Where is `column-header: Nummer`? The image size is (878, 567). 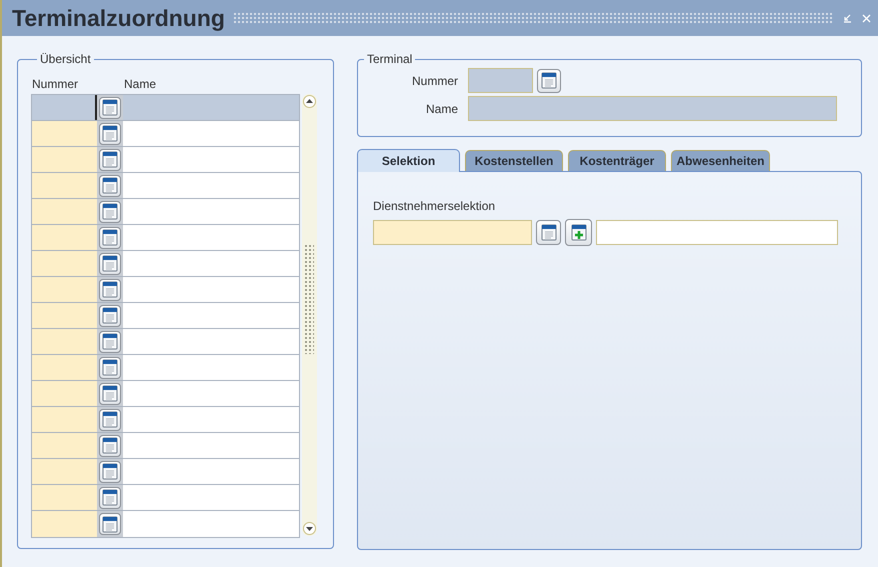
column-header: Nummer is located at coordinates (55, 84).